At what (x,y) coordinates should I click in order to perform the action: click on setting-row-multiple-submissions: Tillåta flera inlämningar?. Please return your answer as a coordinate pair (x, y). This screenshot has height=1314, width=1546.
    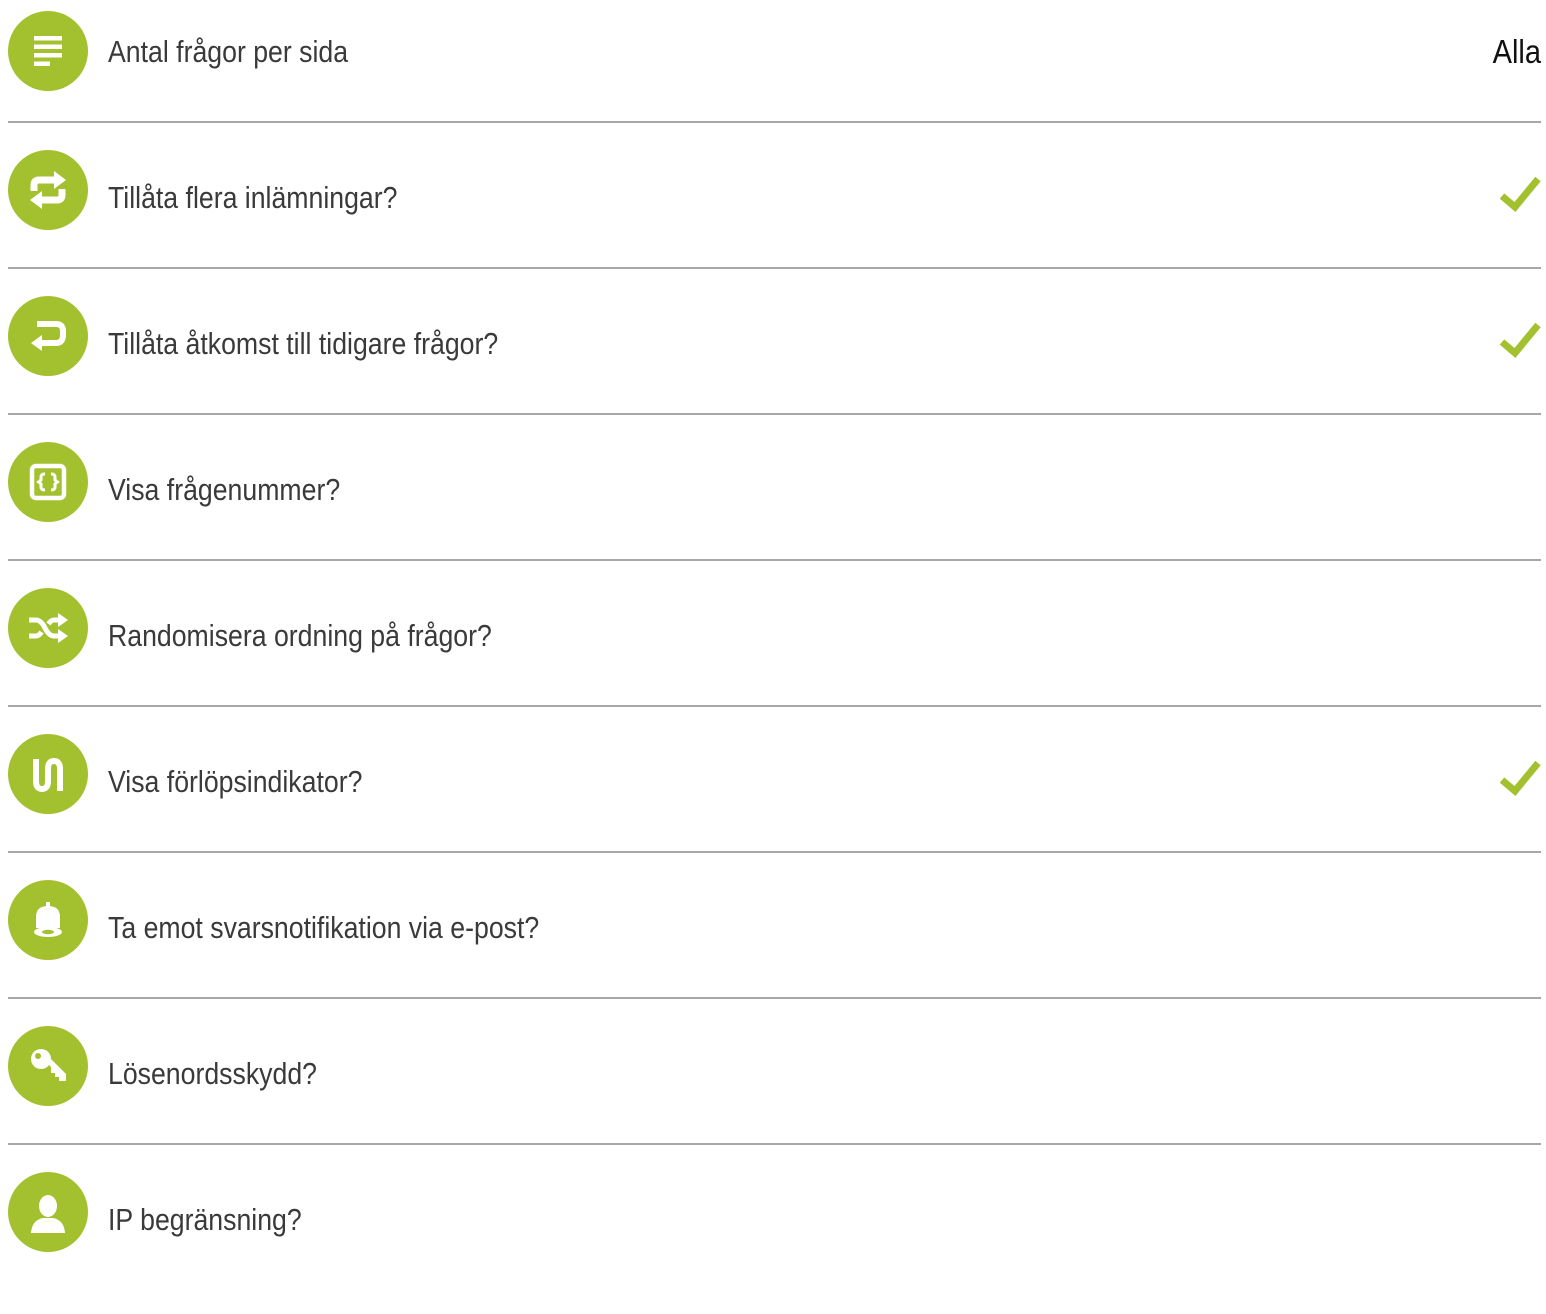
    Looking at the image, I should click on (770, 219).